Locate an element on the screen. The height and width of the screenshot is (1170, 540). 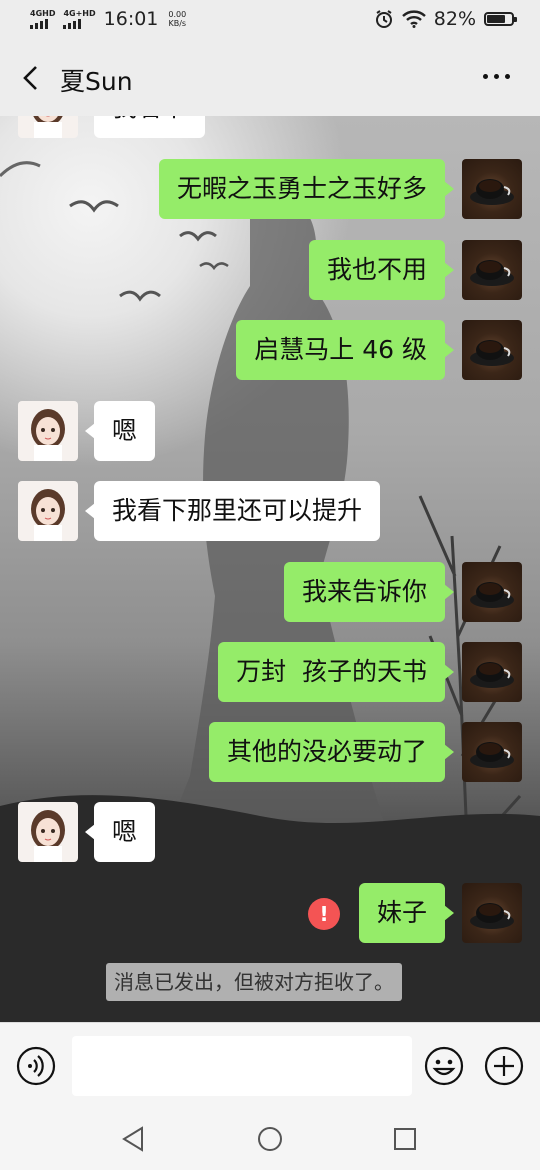
message-bubble: 万封 孩子的天书 is located at coordinates (336, 672).